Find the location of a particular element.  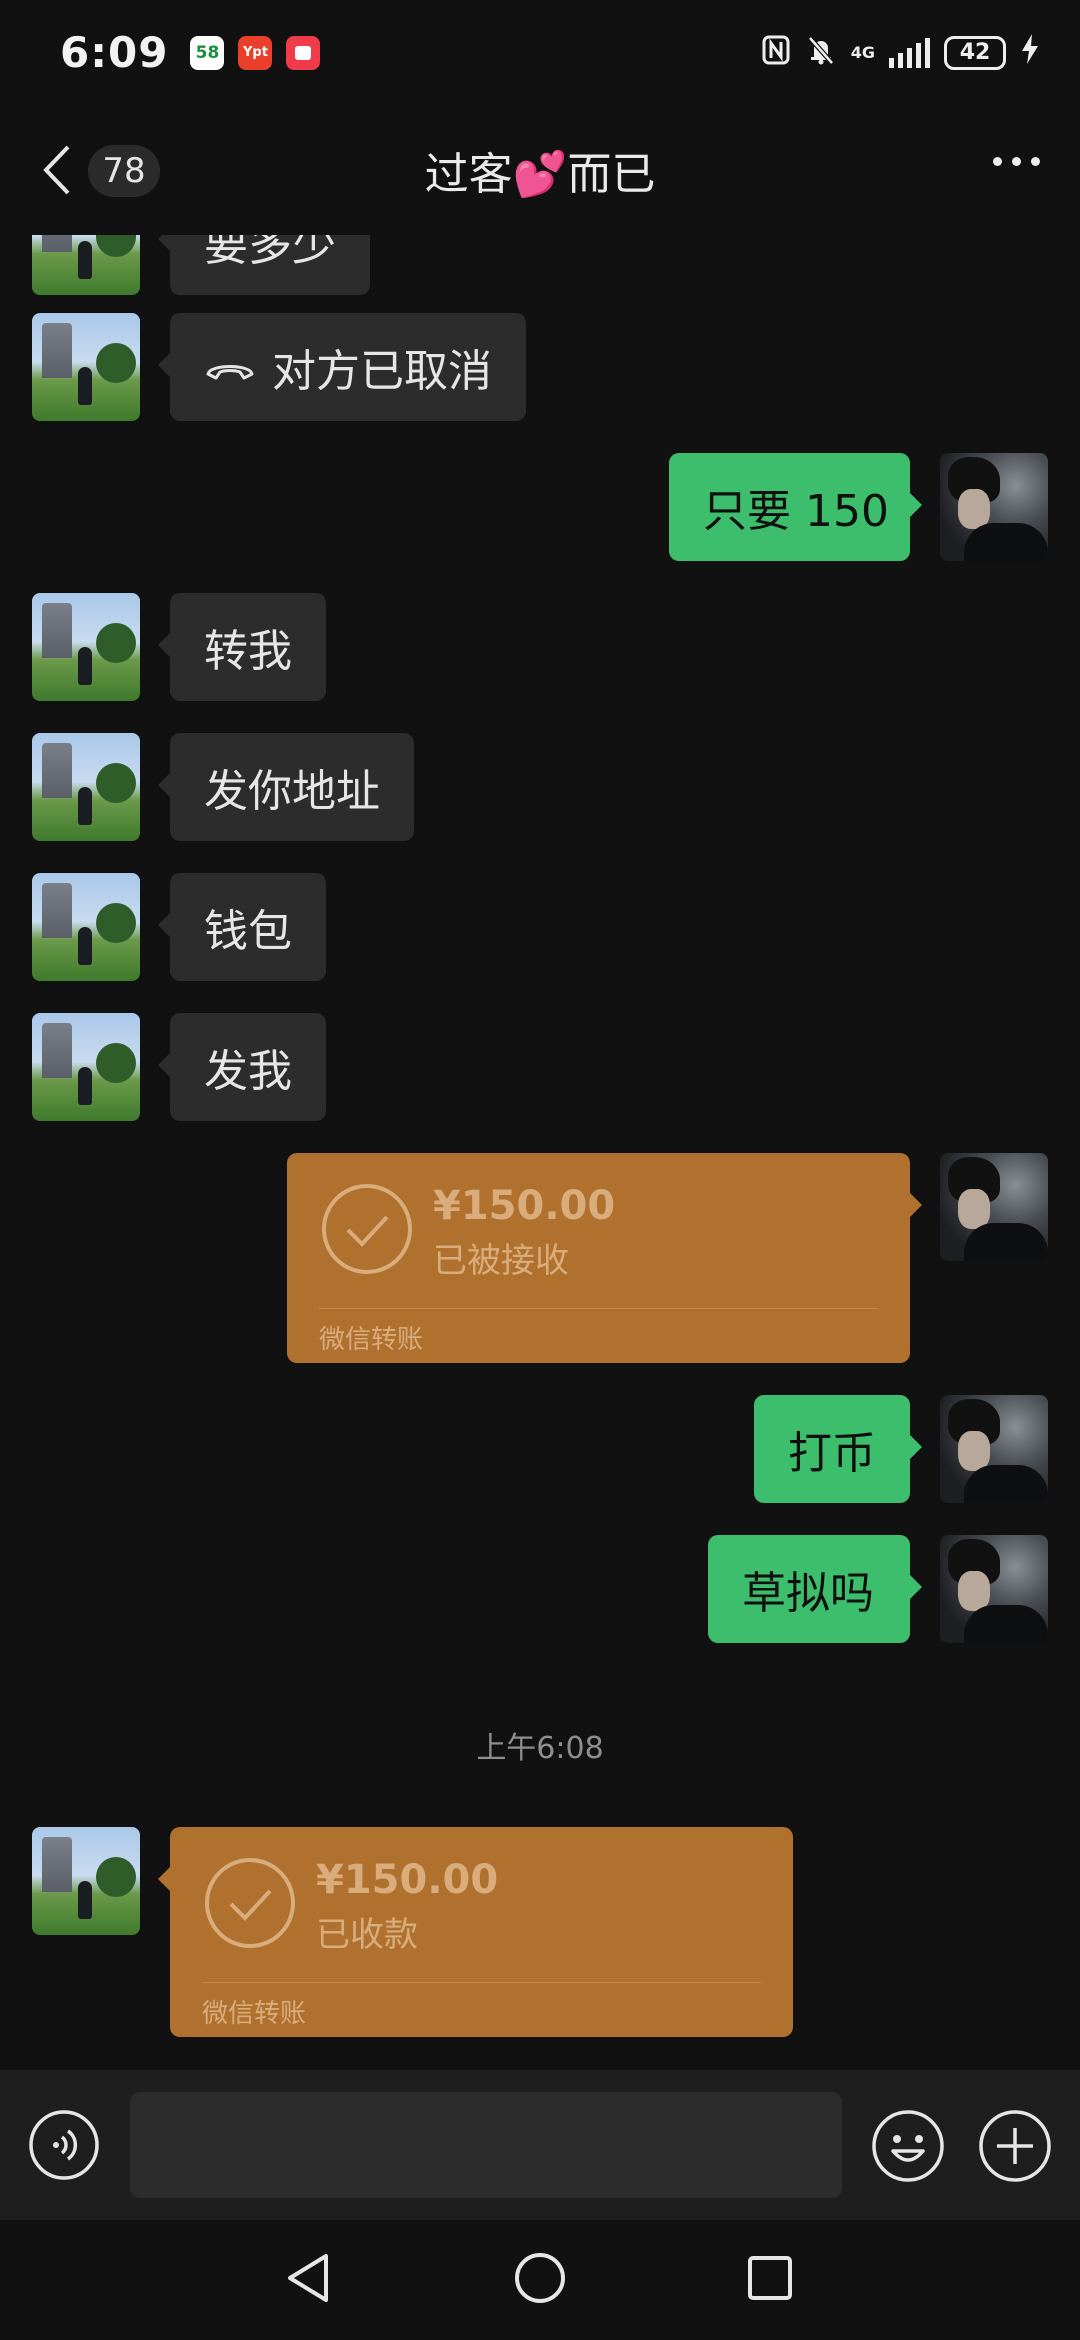

nav-home-button is located at coordinates (540, 2278).